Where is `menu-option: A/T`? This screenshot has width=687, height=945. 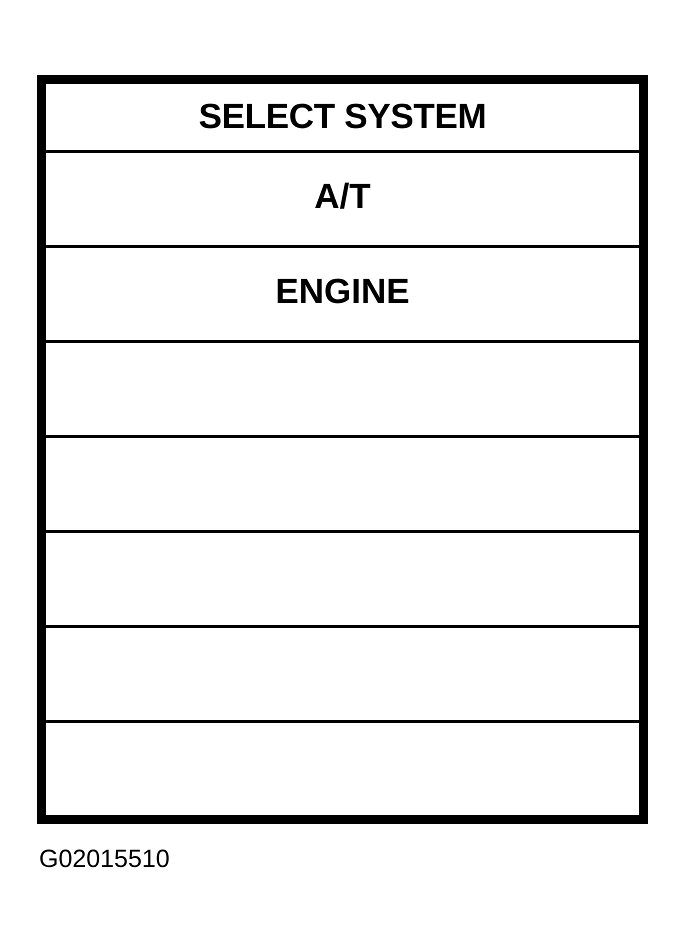
menu-option: A/T is located at coordinates (342, 197).